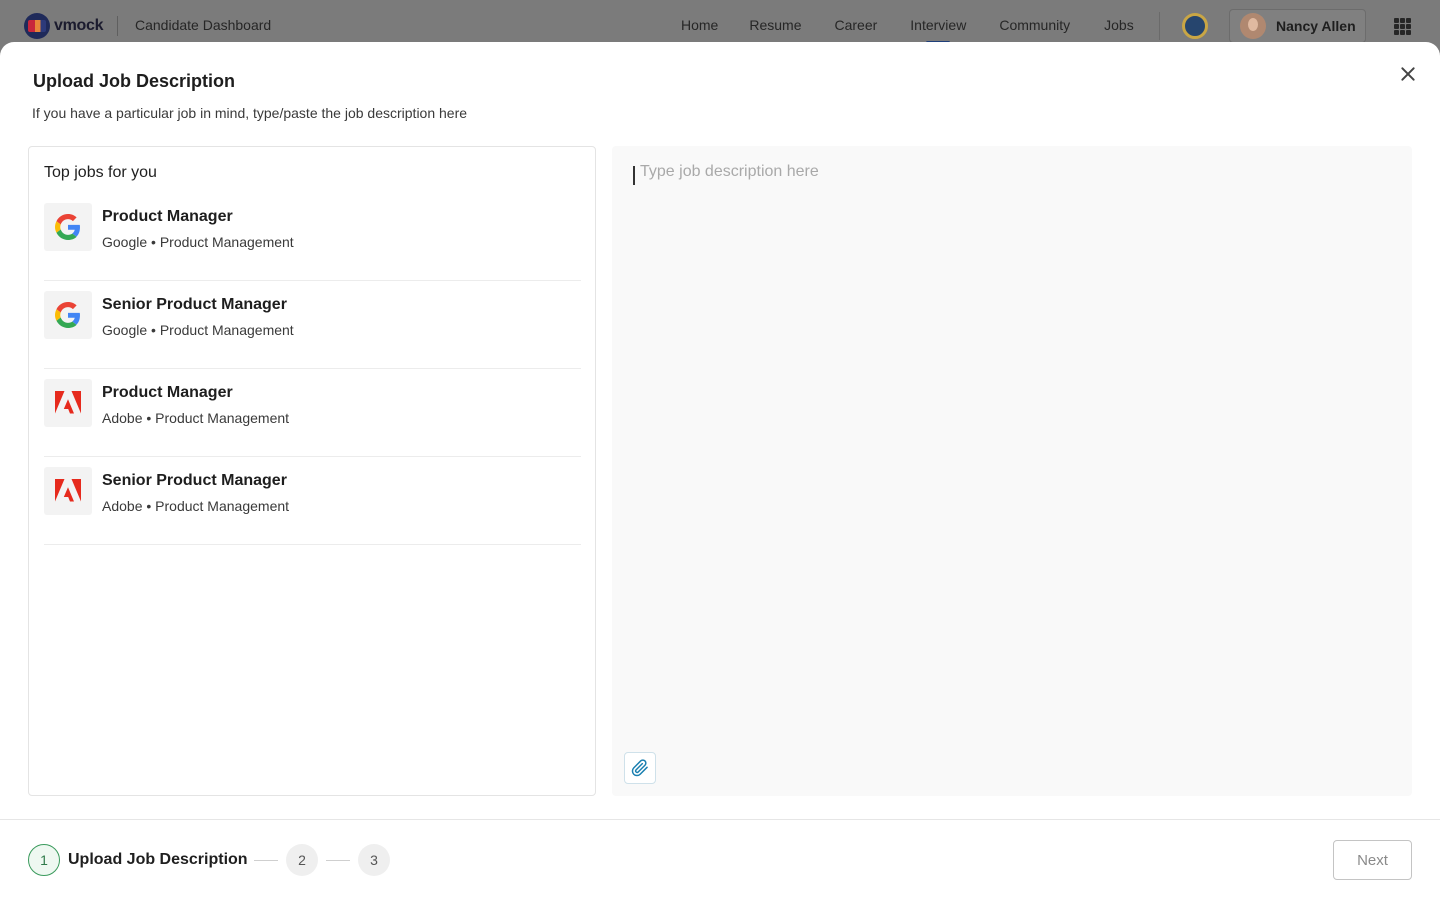  Describe the element at coordinates (720, 859) in the screenshot. I see `modal-footer: 1 Upload Job Description 2 3 Next` at that location.